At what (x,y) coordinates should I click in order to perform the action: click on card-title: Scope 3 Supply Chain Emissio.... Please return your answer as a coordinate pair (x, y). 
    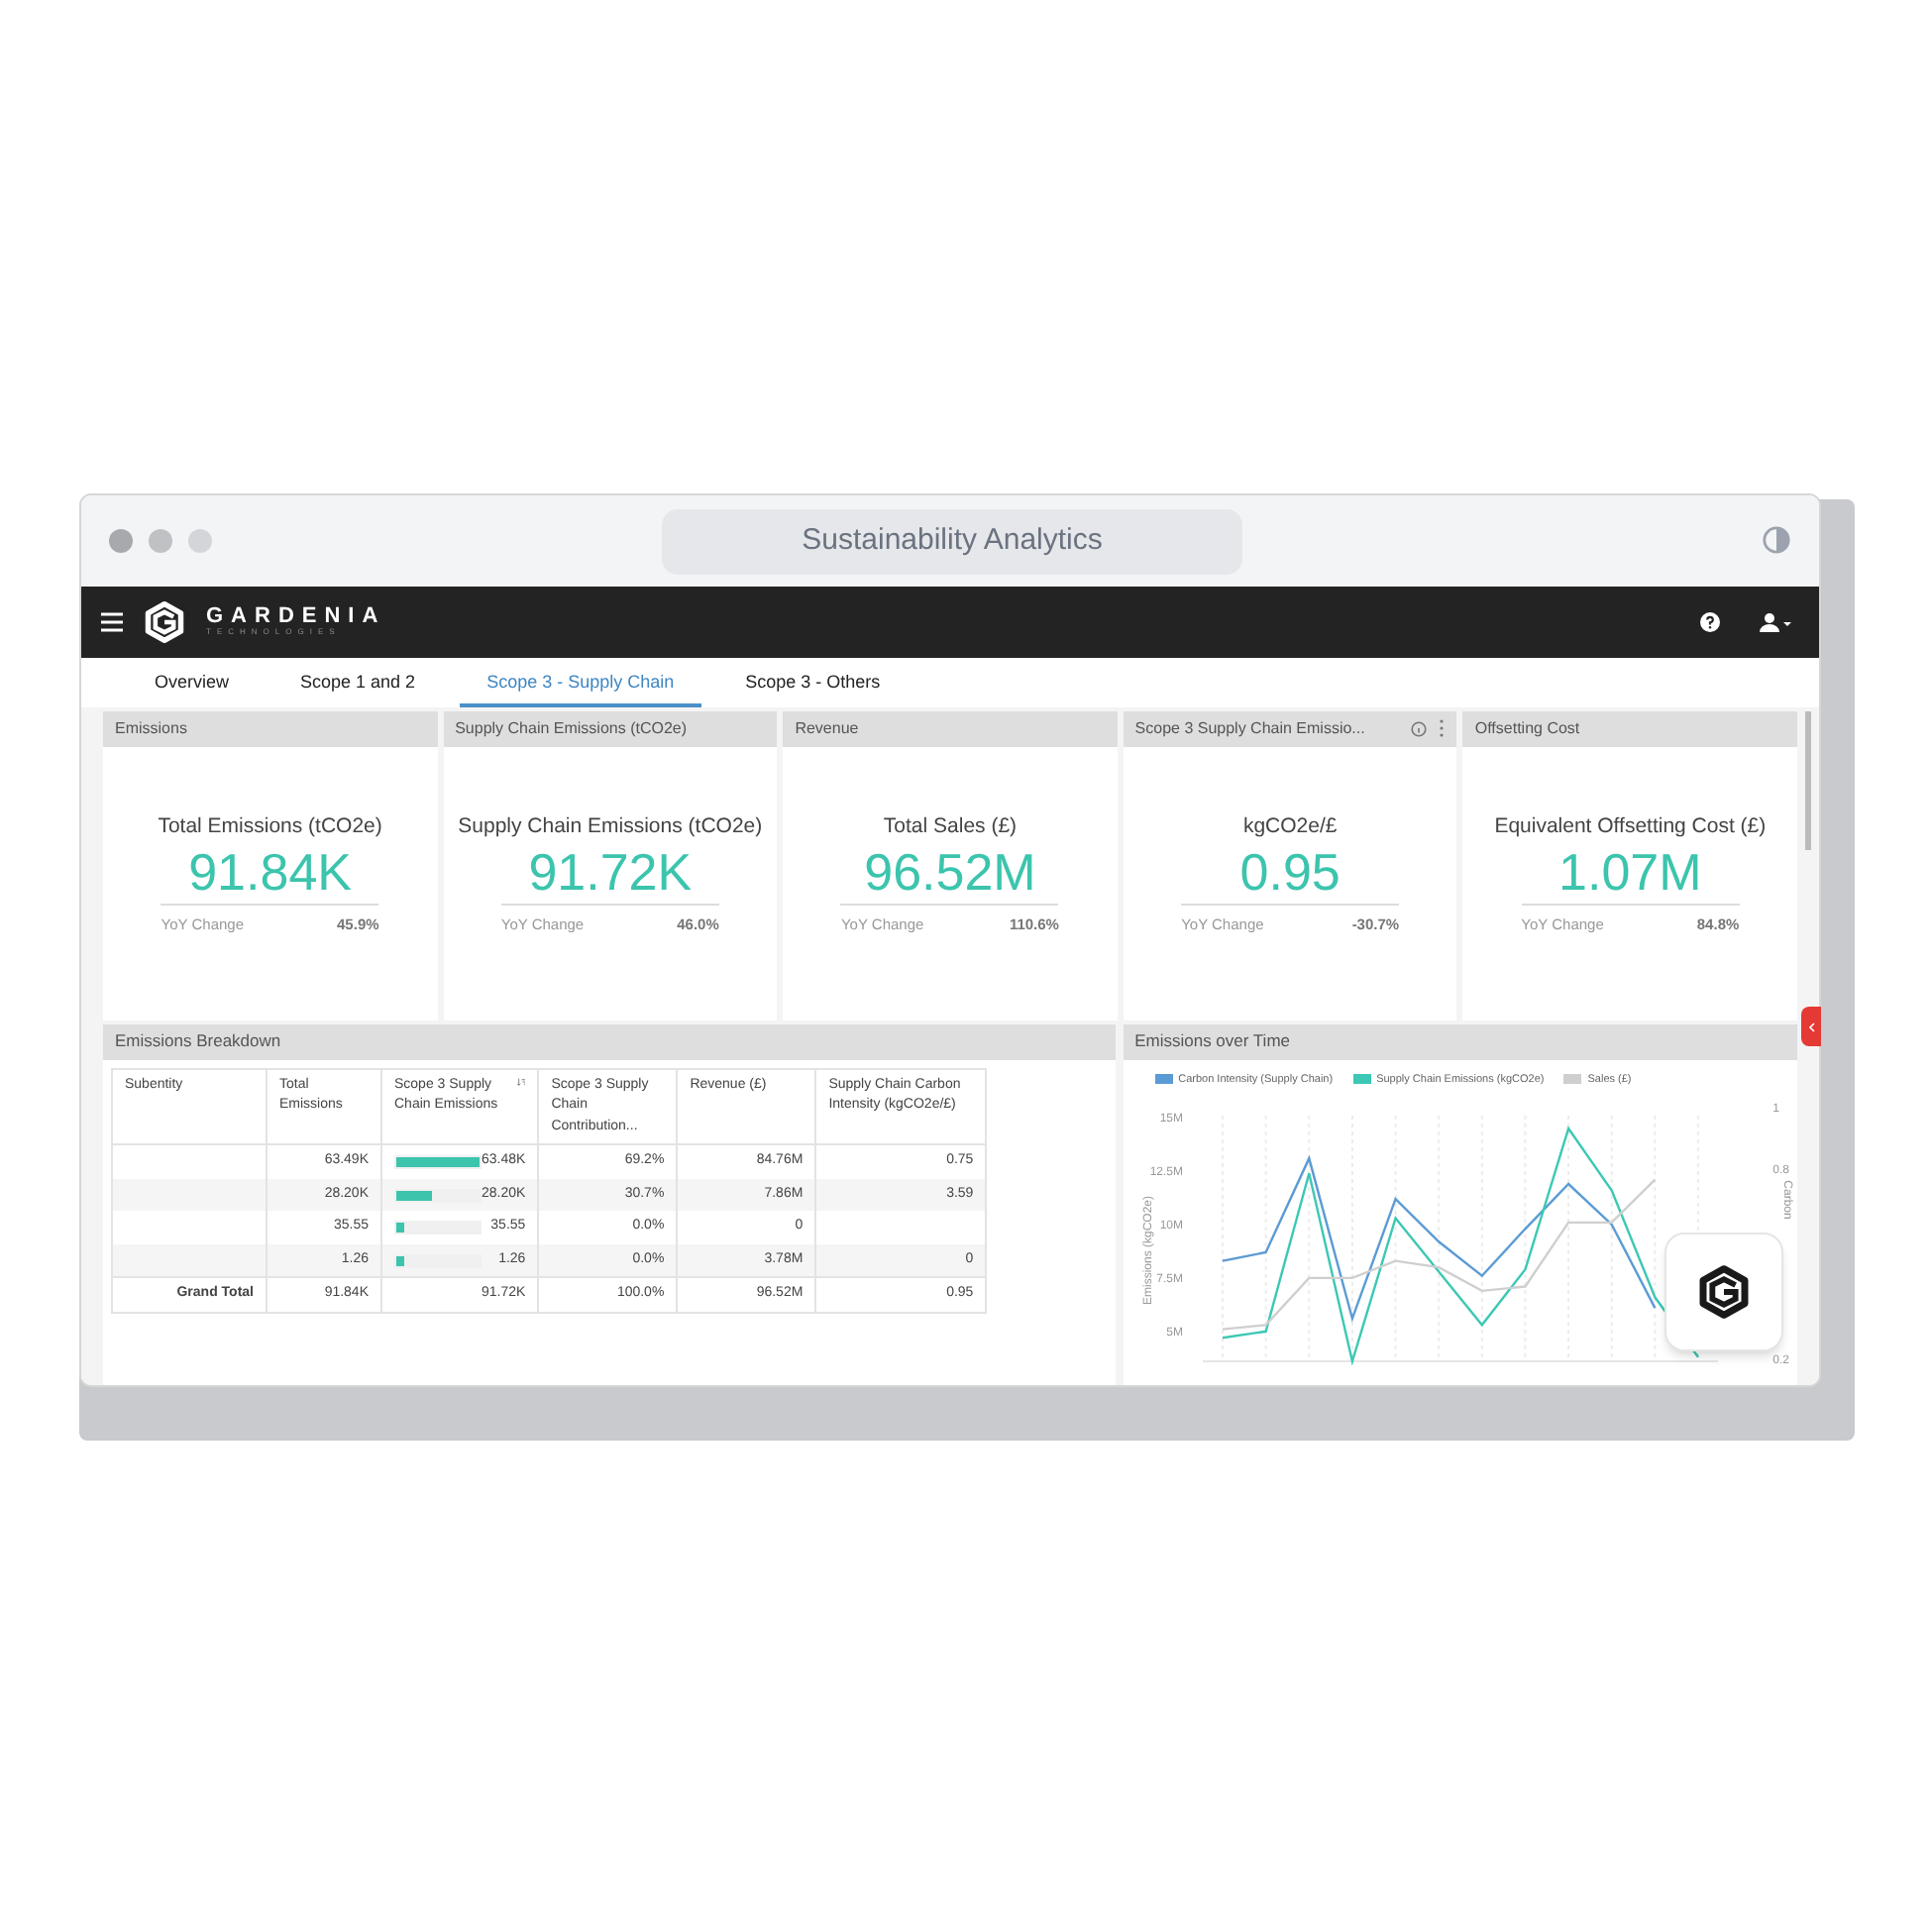
    Looking at the image, I should click on (1249, 729).